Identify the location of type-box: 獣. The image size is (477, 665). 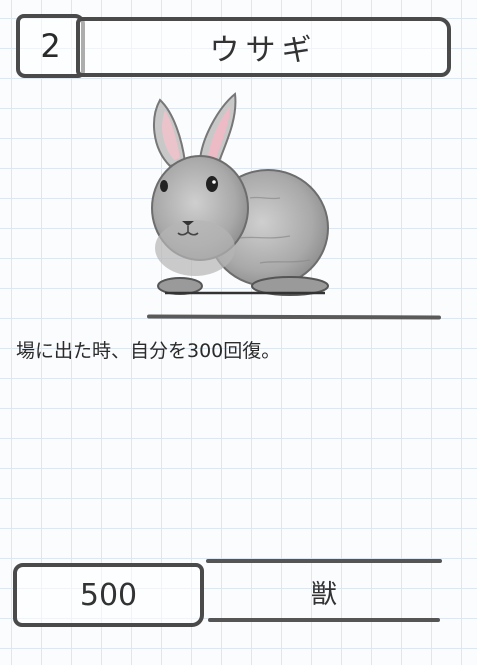
(324, 591).